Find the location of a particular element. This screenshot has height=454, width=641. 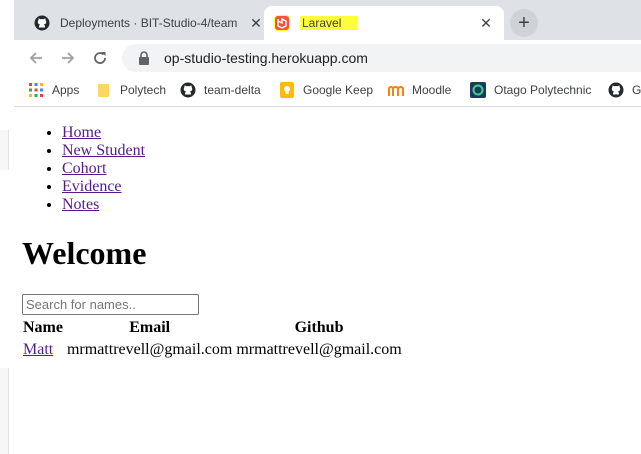

bookmark-label: Otago Polytechnic is located at coordinates (543, 90).